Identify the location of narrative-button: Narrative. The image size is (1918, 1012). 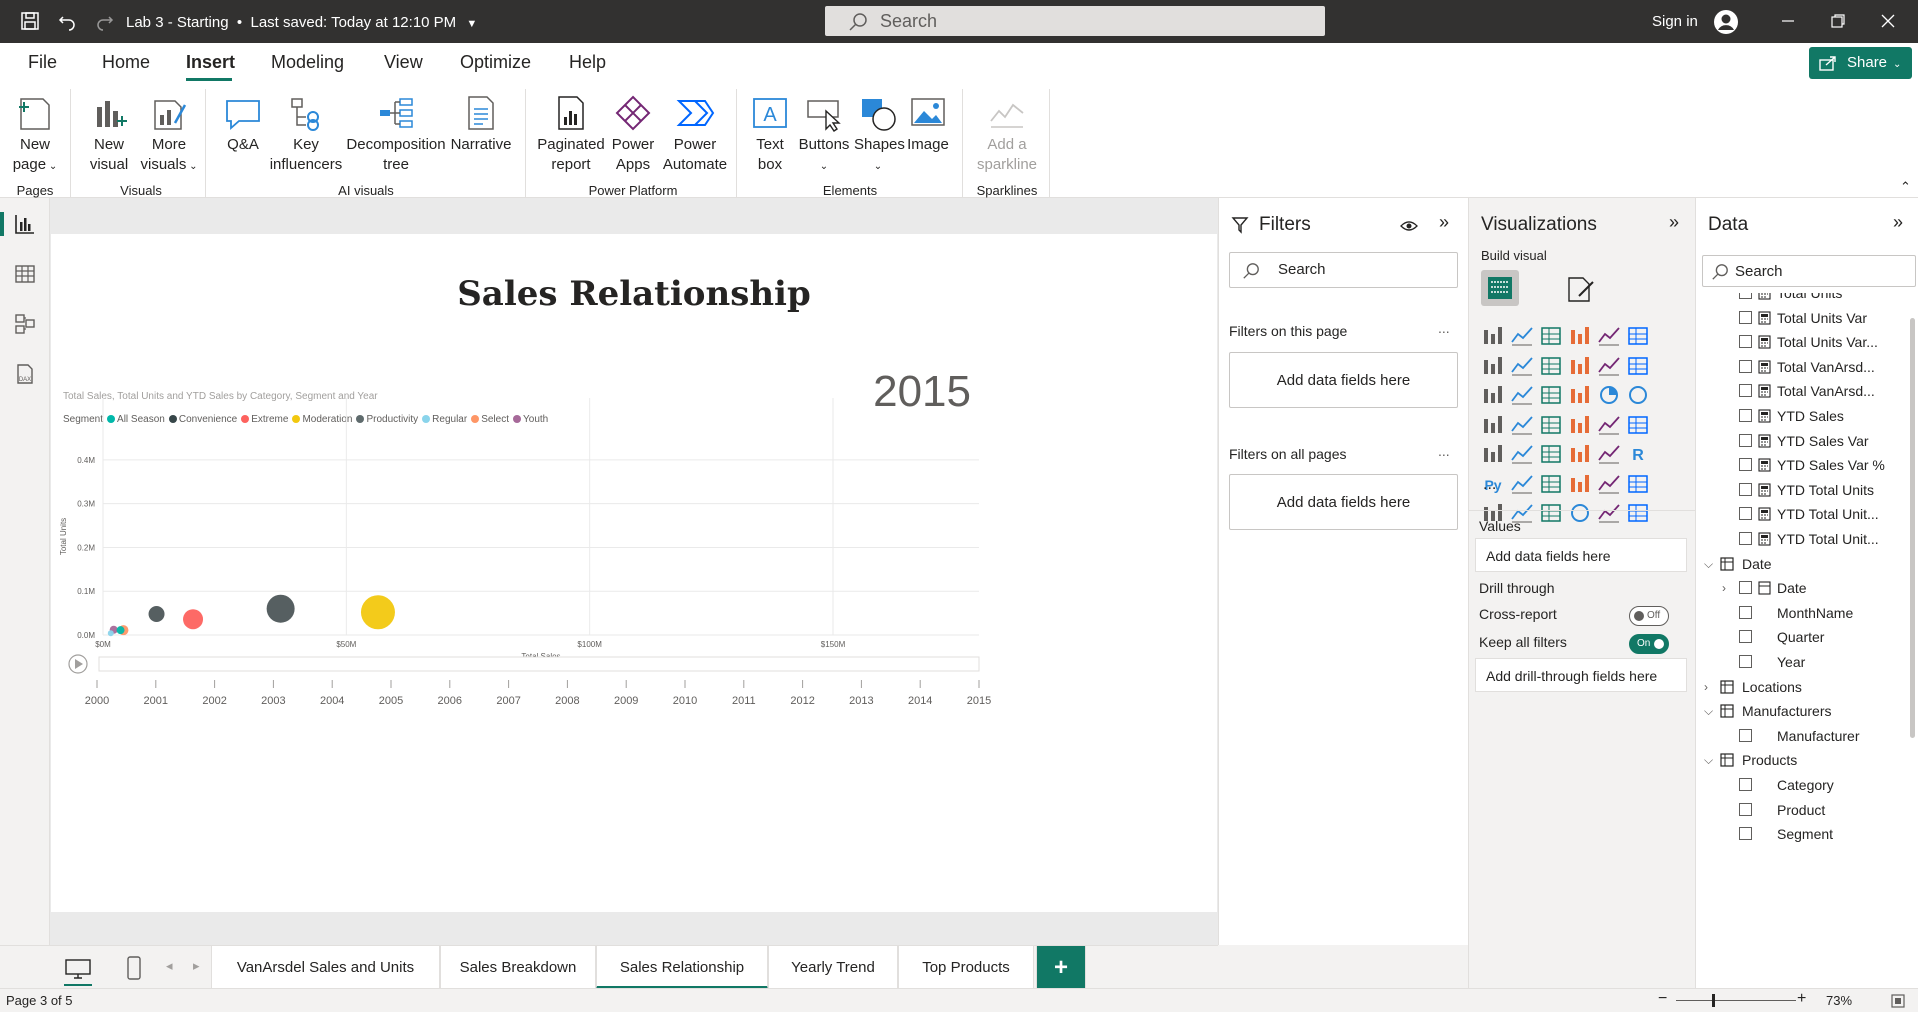
(481, 124).